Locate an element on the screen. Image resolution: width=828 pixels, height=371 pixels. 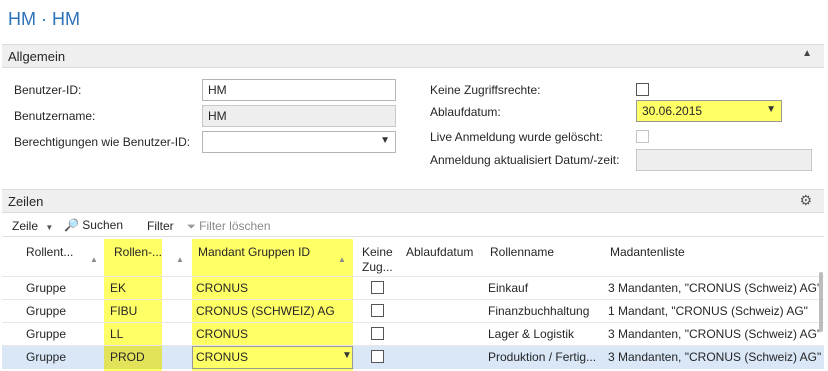
user-name-field: HM is located at coordinates (299, 116).